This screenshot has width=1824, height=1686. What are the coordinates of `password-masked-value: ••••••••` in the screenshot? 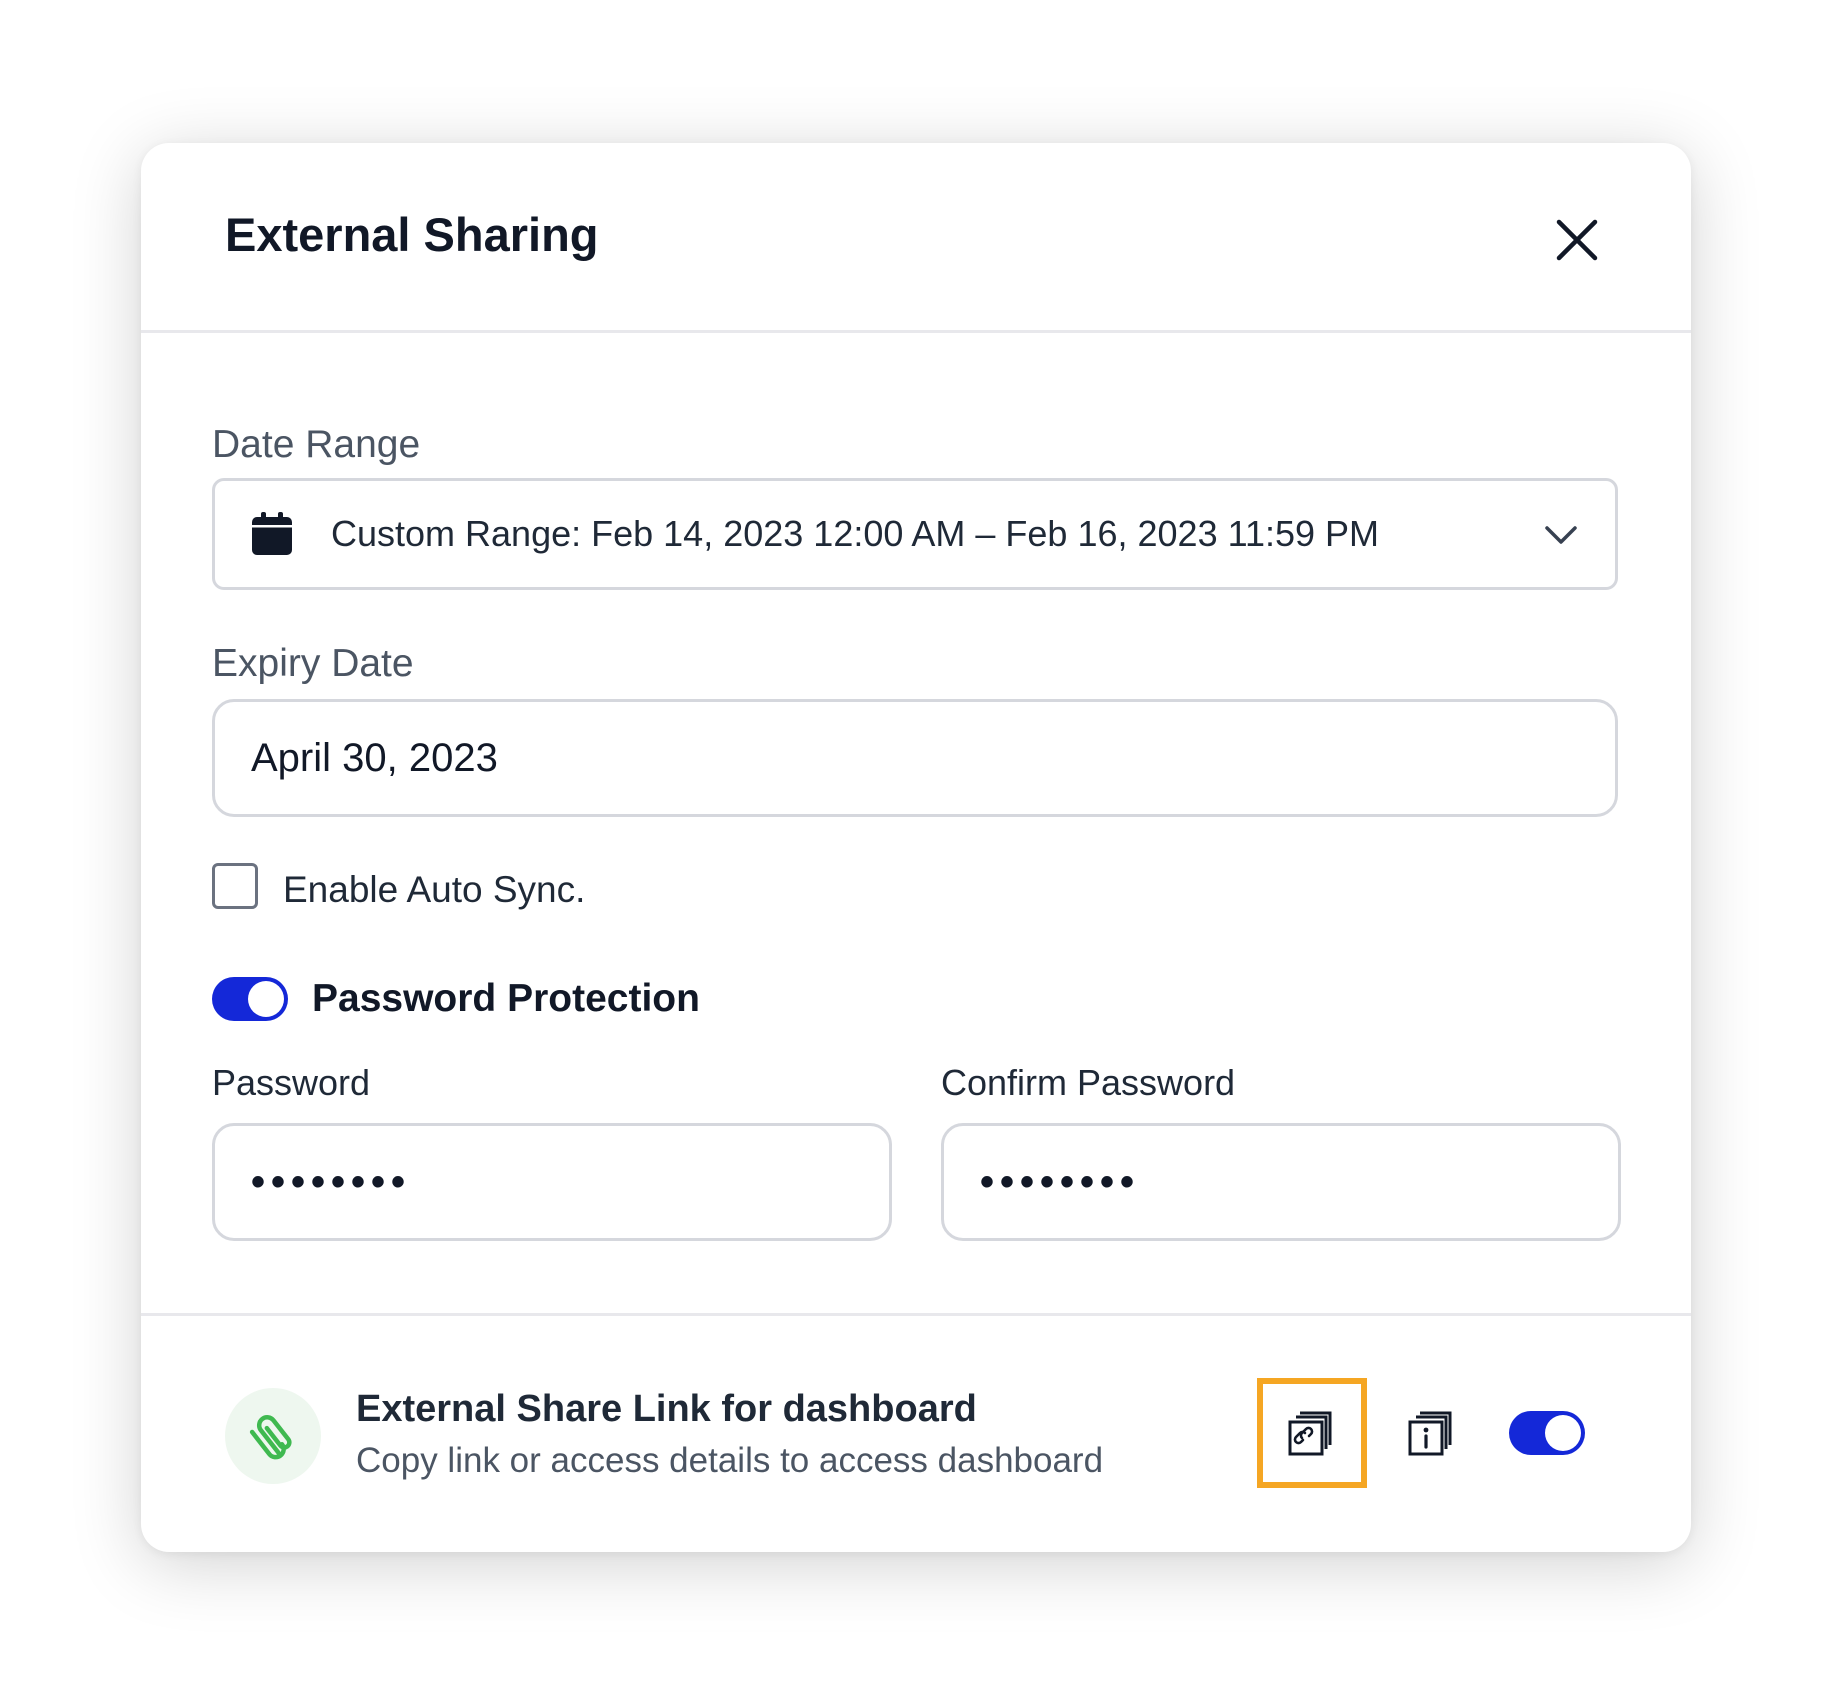 It's located at (331, 1181).